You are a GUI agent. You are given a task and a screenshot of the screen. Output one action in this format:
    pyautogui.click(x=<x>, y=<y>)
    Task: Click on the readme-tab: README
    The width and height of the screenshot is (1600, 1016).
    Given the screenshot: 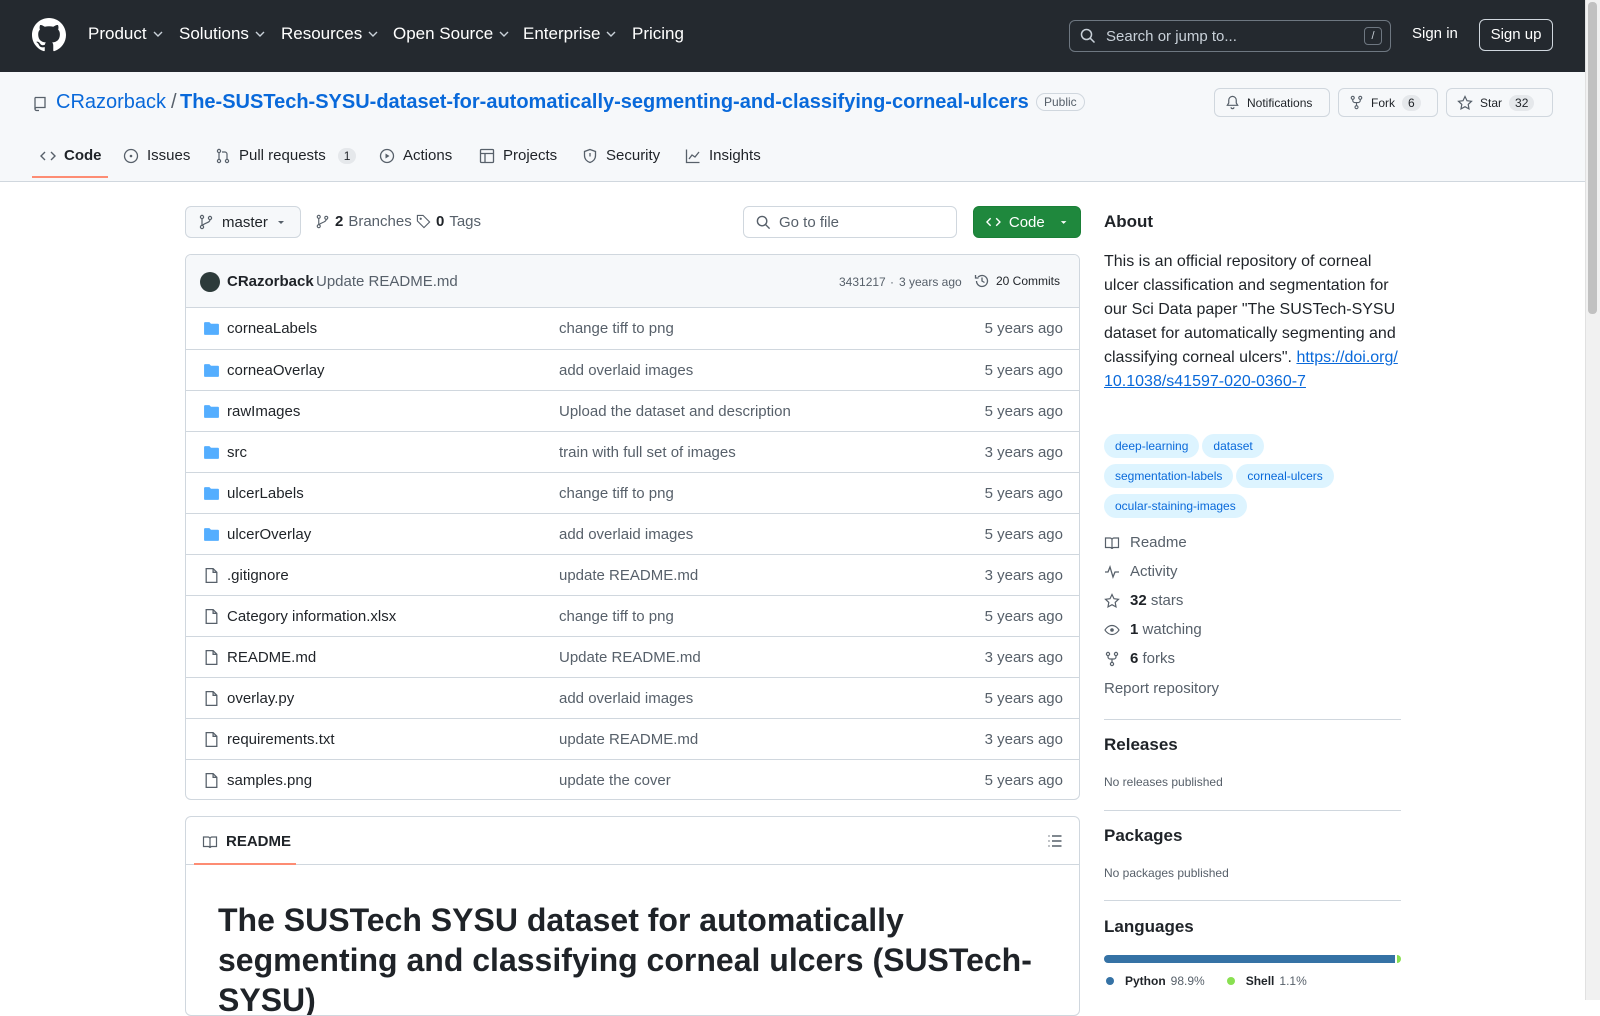 What is the action you would take?
    pyautogui.click(x=246, y=841)
    